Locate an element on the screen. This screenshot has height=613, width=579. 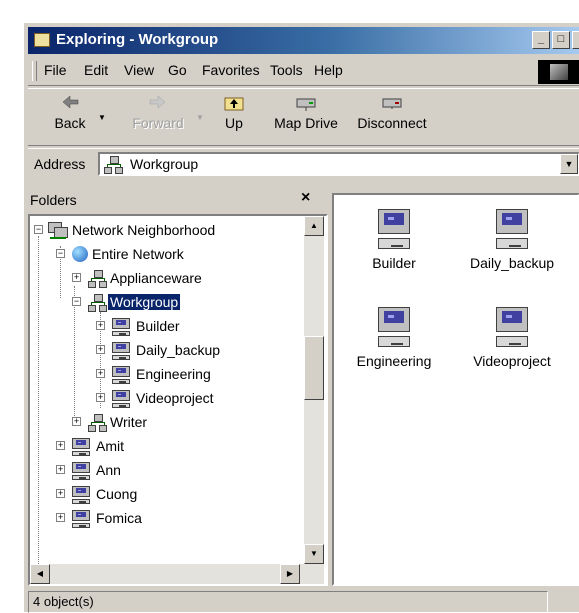
scroll-right-arrow-icon: ▶ is located at coordinates (290, 574).